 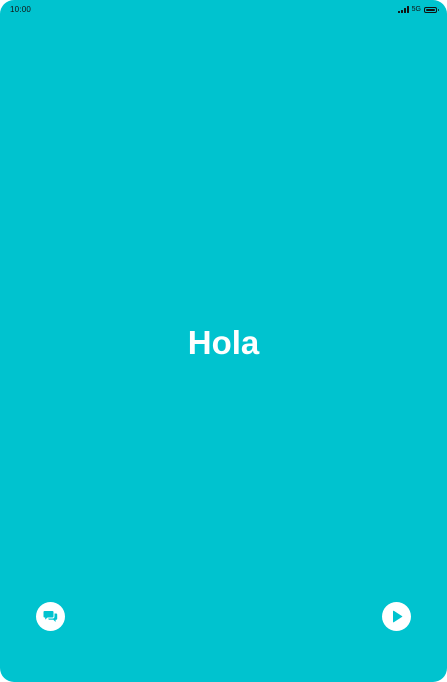 I want to click on status-indicators: 5G, so click(x=418, y=9).